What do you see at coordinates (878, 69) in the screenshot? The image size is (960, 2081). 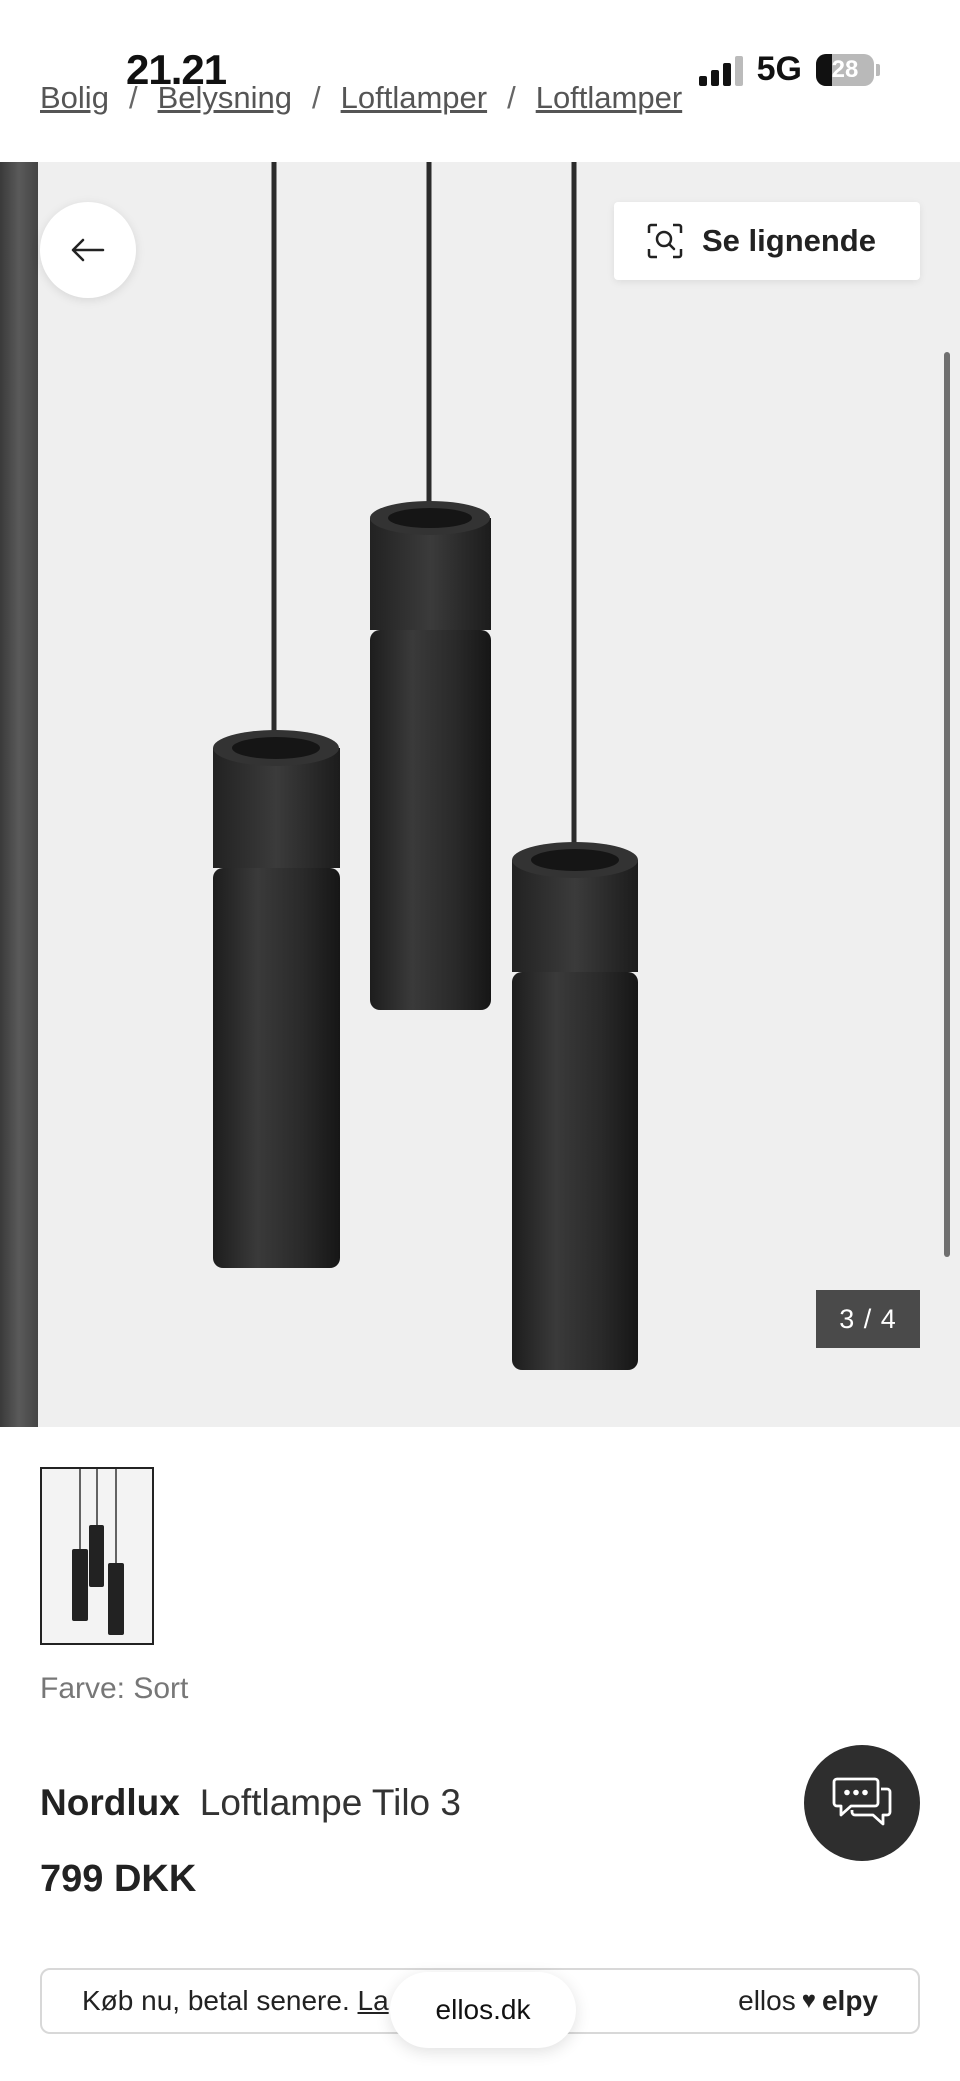 I see `battery-tip` at bounding box center [878, 69].